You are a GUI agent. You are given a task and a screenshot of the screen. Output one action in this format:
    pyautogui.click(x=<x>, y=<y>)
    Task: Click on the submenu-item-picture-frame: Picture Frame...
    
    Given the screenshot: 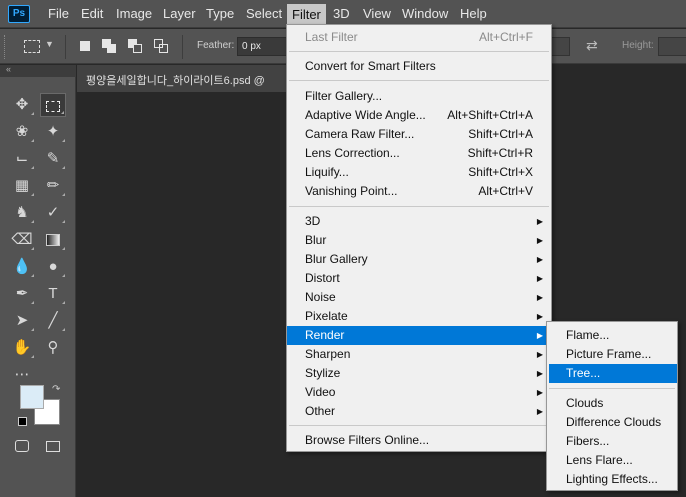 What is the action you would take?
    pyautogui.click(x=613, y=354)
    